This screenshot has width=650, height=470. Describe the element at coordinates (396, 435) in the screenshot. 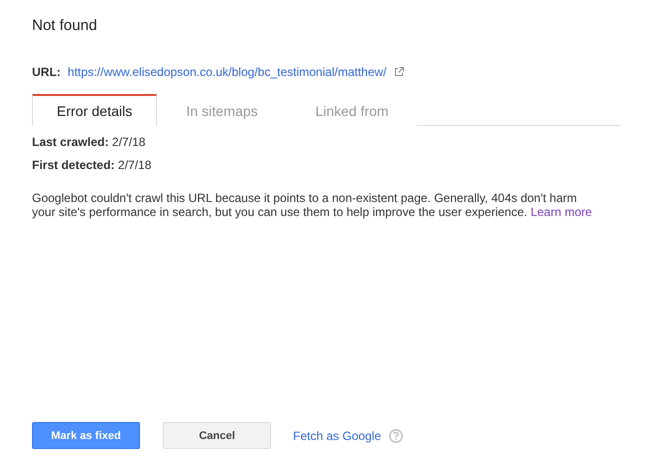

I see `help-icon` at that location.